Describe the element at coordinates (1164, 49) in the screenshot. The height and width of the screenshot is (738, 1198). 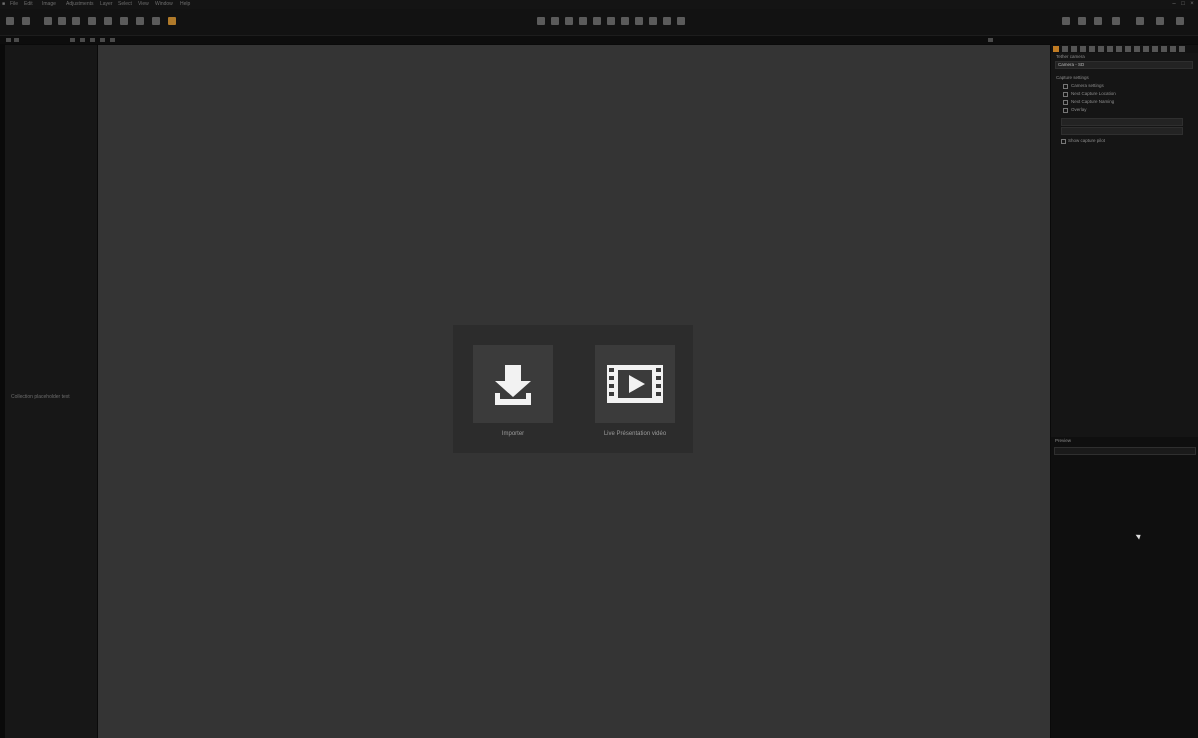
I see `tab-compose-icon` at that location.